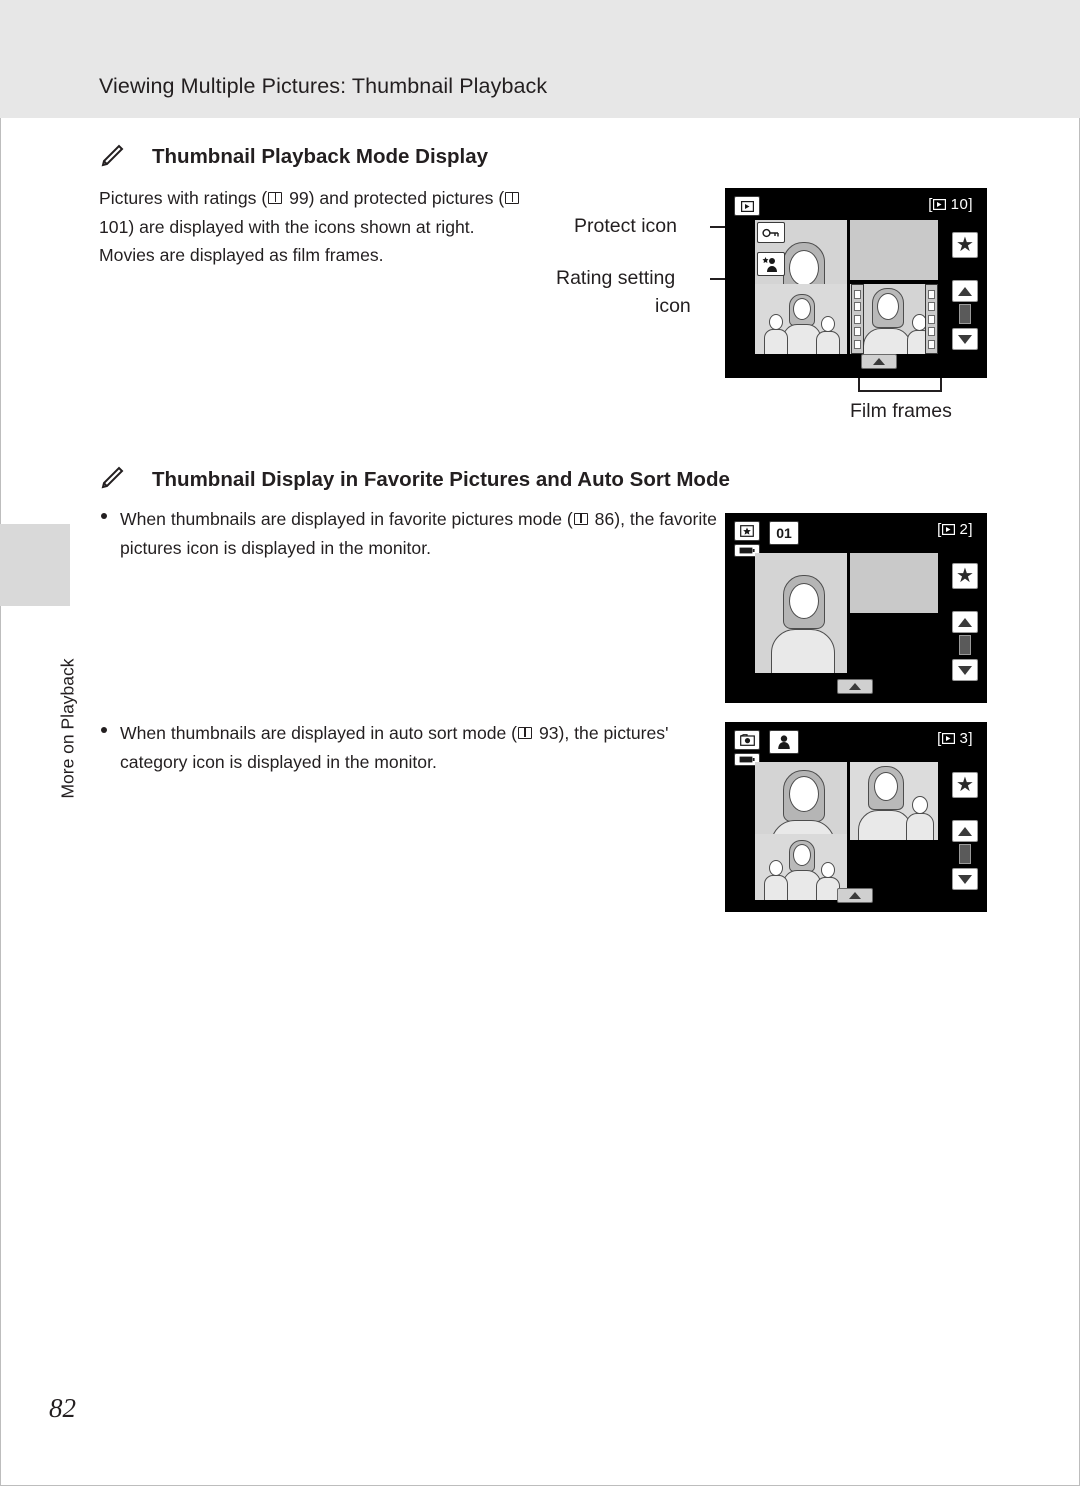 The width and height of the screenshot is (1080, 1486). What do you see at coordinates (894, 250) in the screenshot?
I see `thumbnail-flowers` at bounding box center [894, 250].